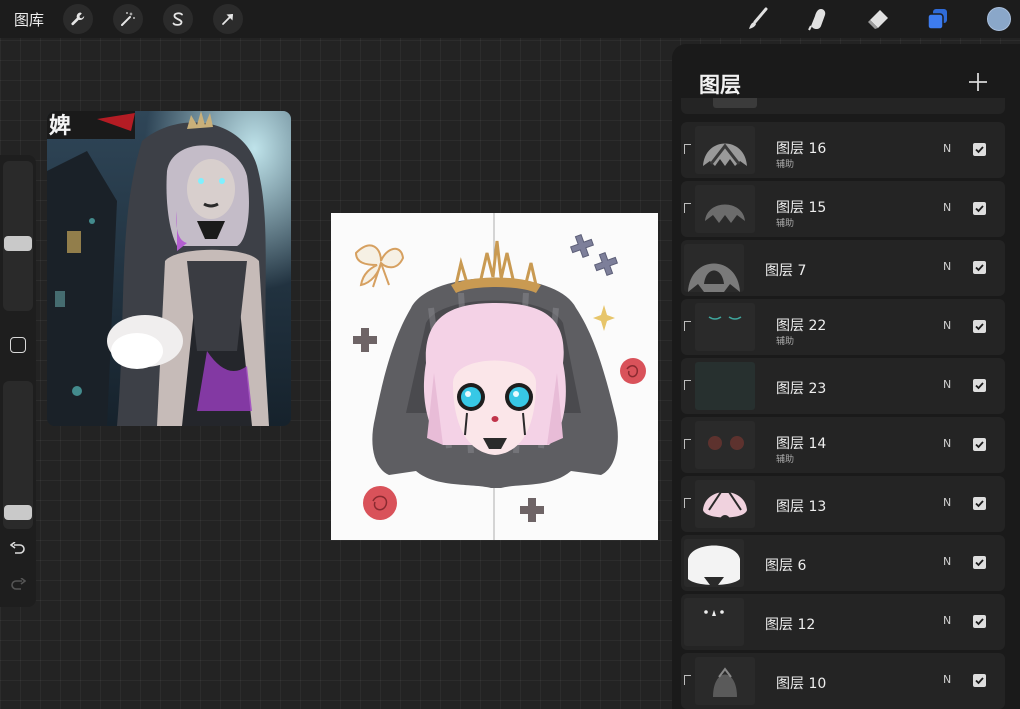 This screenshot has height=709, width=1020. What do you see at coordinates (818, 19) in the screenshot?
I see `smudge-finger-icon` at bounding box center [818, 19].